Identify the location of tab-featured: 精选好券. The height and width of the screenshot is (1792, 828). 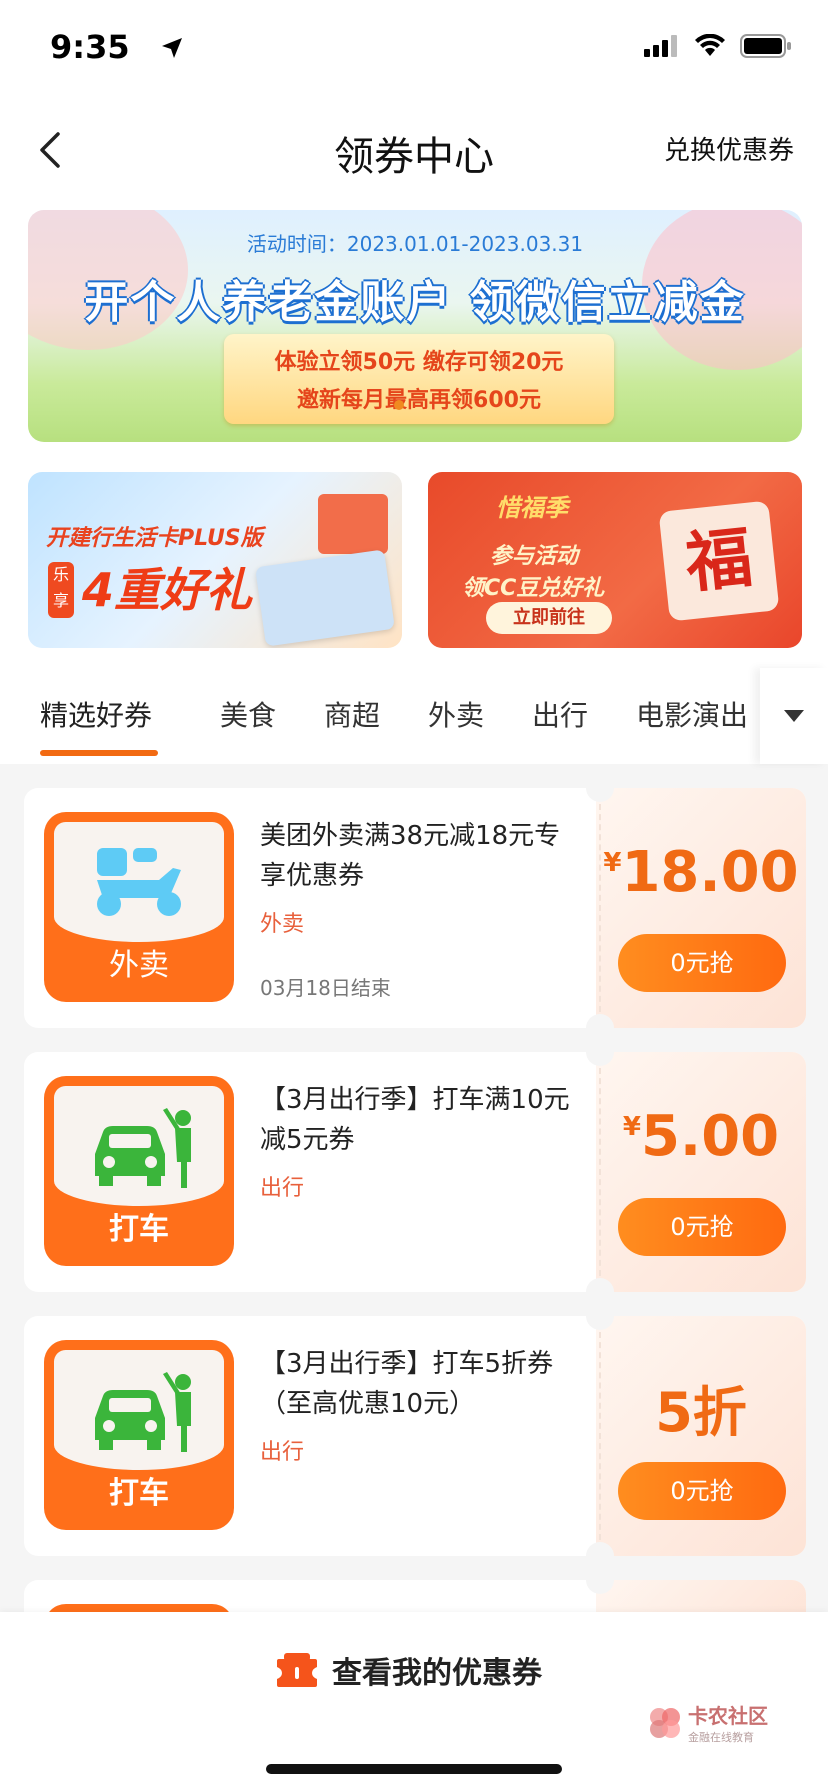
(96, 714).